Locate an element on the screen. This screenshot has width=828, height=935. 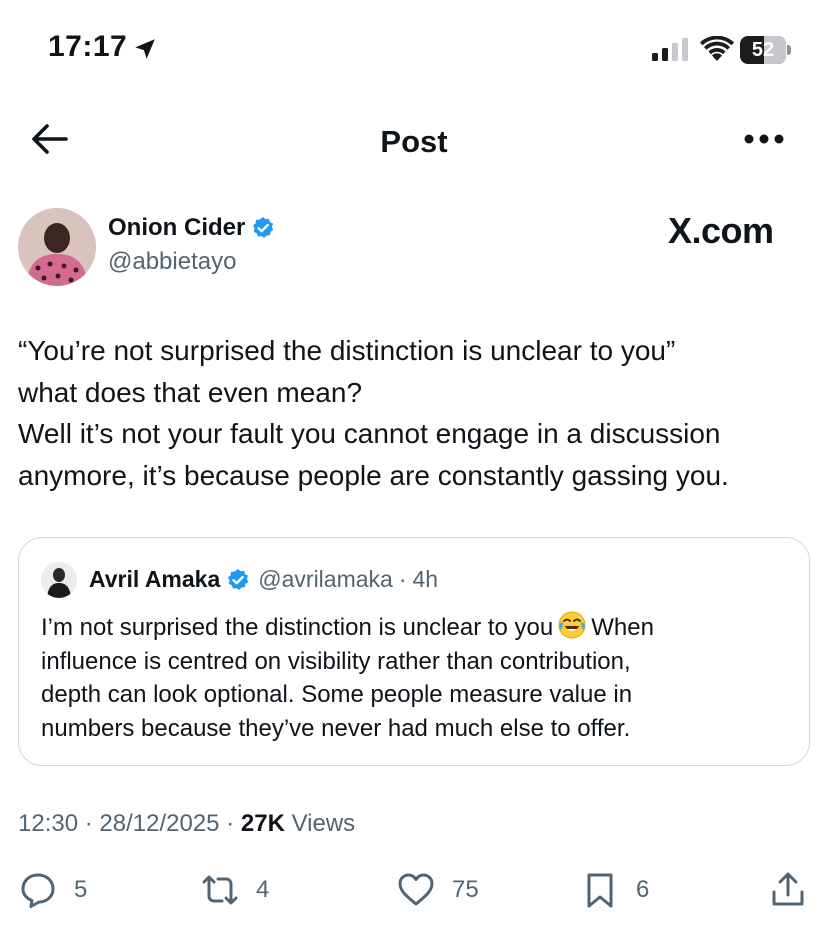
battery-tip is located at coordinates (789, 50).